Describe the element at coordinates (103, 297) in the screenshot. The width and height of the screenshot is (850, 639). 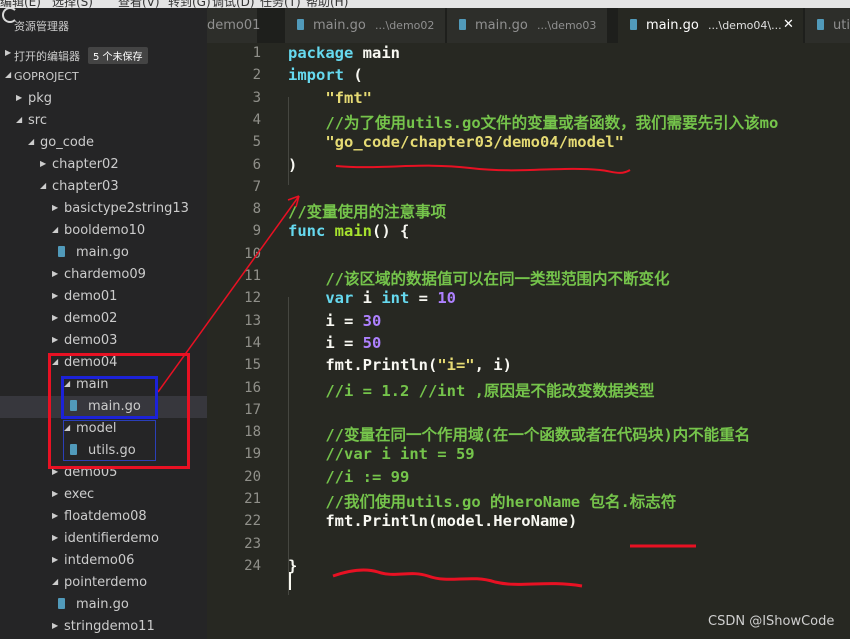
I see `tree-folder-item: ▶ demo01` at that location.